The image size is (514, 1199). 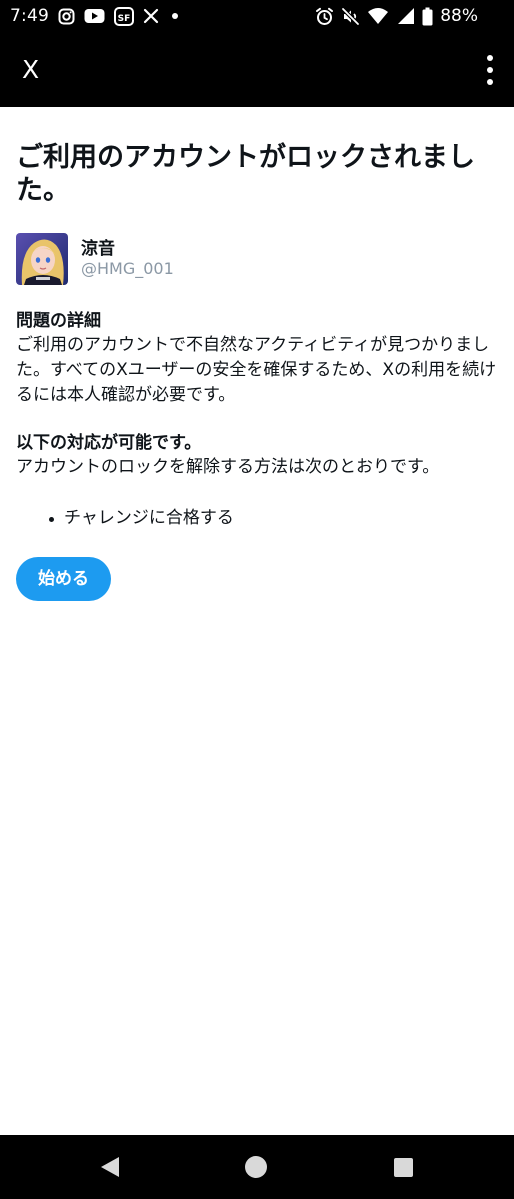 I want to click on recents-icon, so click(x=403, y=1167).